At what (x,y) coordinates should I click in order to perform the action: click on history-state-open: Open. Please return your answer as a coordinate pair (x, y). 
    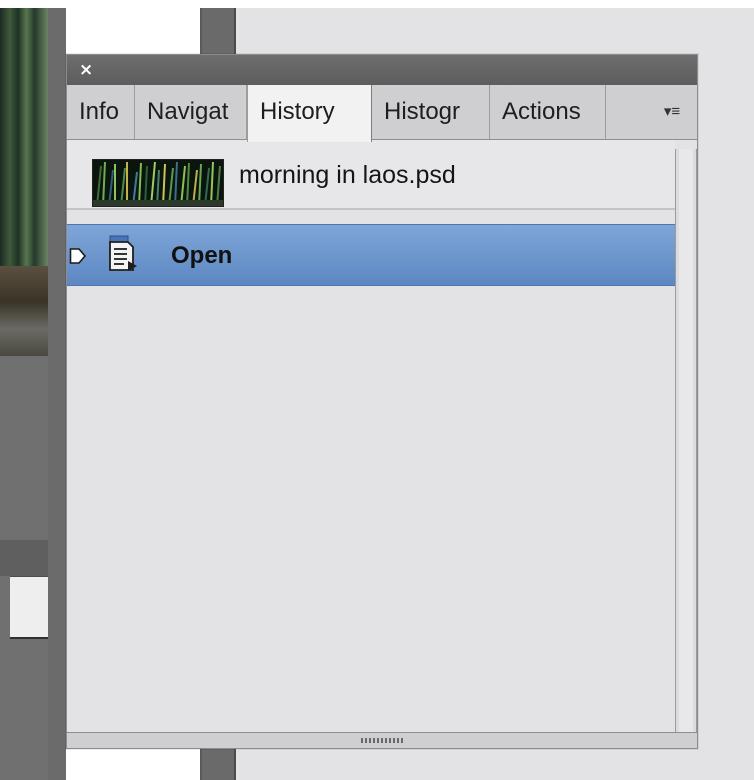
    Looking at the image, I should click on (371, 255).